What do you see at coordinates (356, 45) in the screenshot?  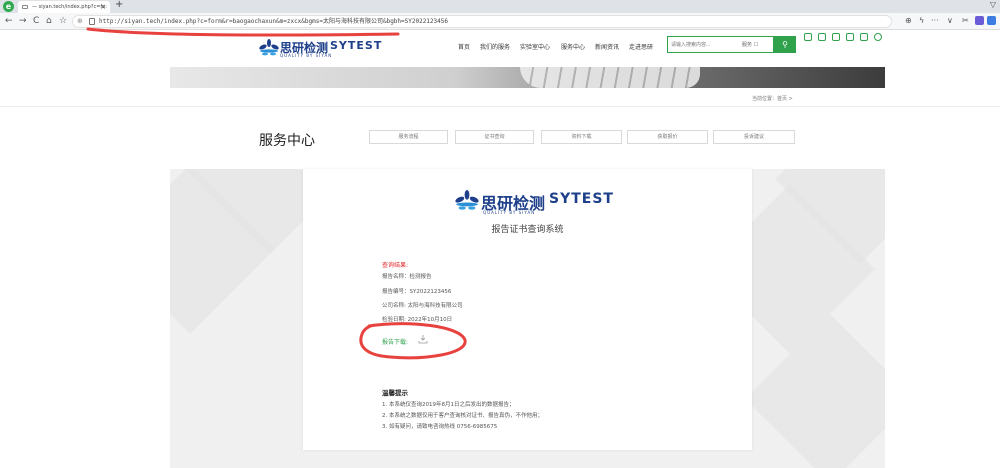 I see `logo-en-text: SYTEST` at bounding box center [356, 45].